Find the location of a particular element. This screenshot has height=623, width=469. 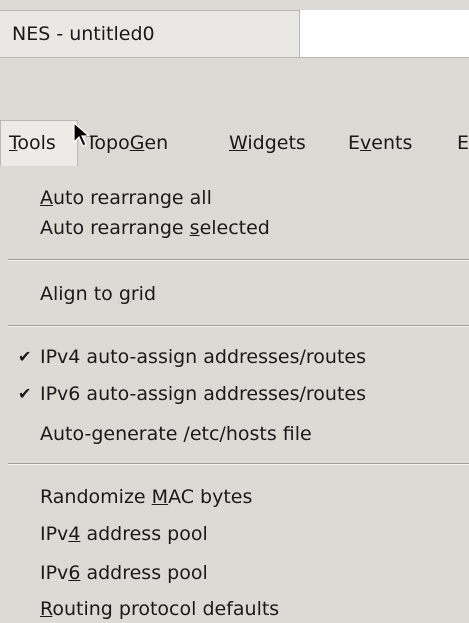

menu-widgets-mnemonic: W is located at coordinates (238, 143).